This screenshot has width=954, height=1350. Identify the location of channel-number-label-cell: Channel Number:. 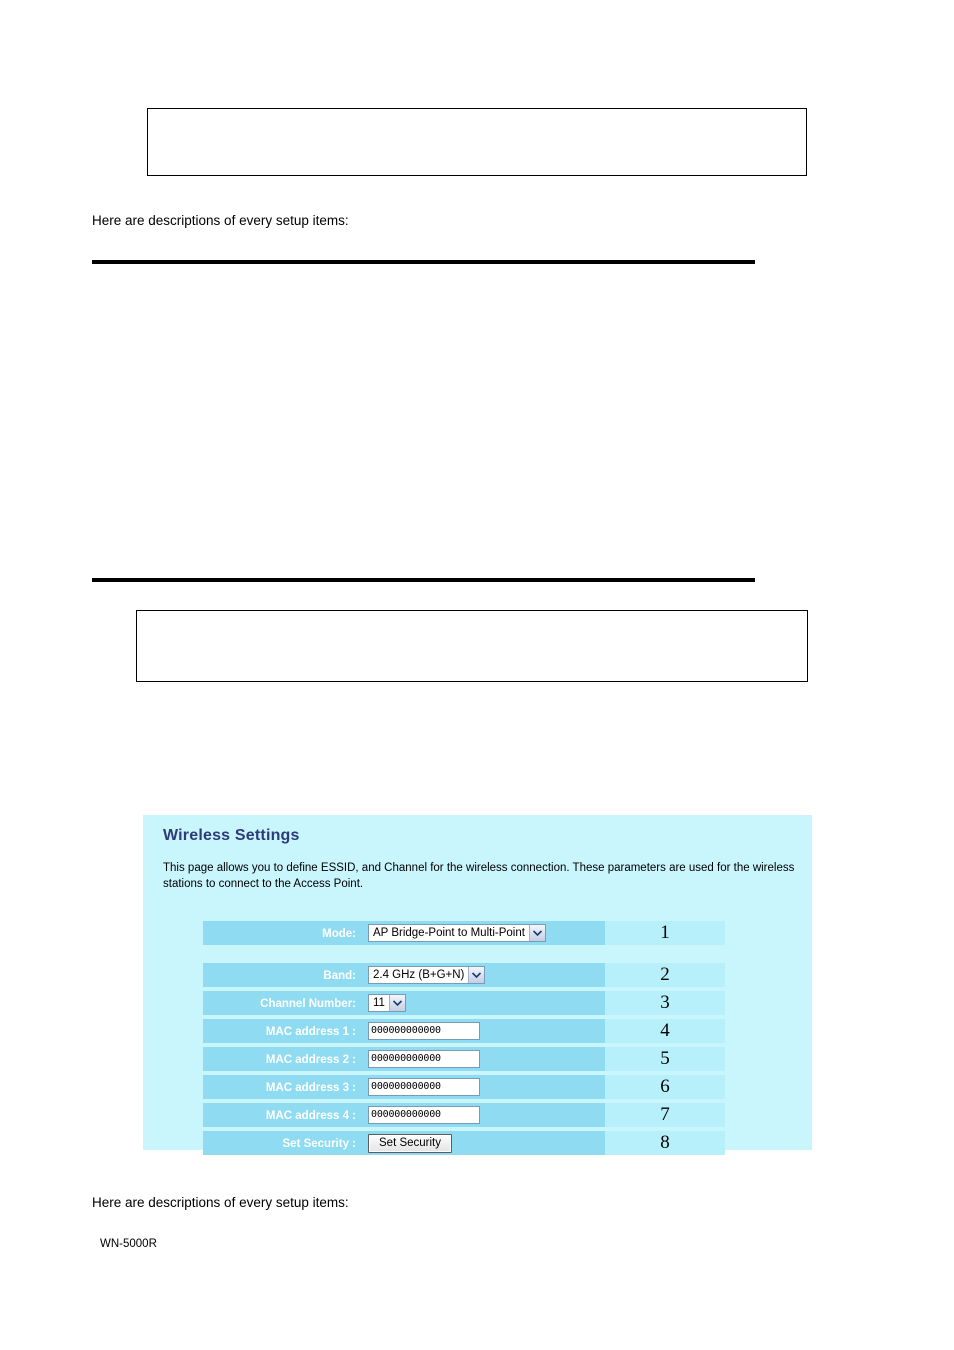
(283, 1003).